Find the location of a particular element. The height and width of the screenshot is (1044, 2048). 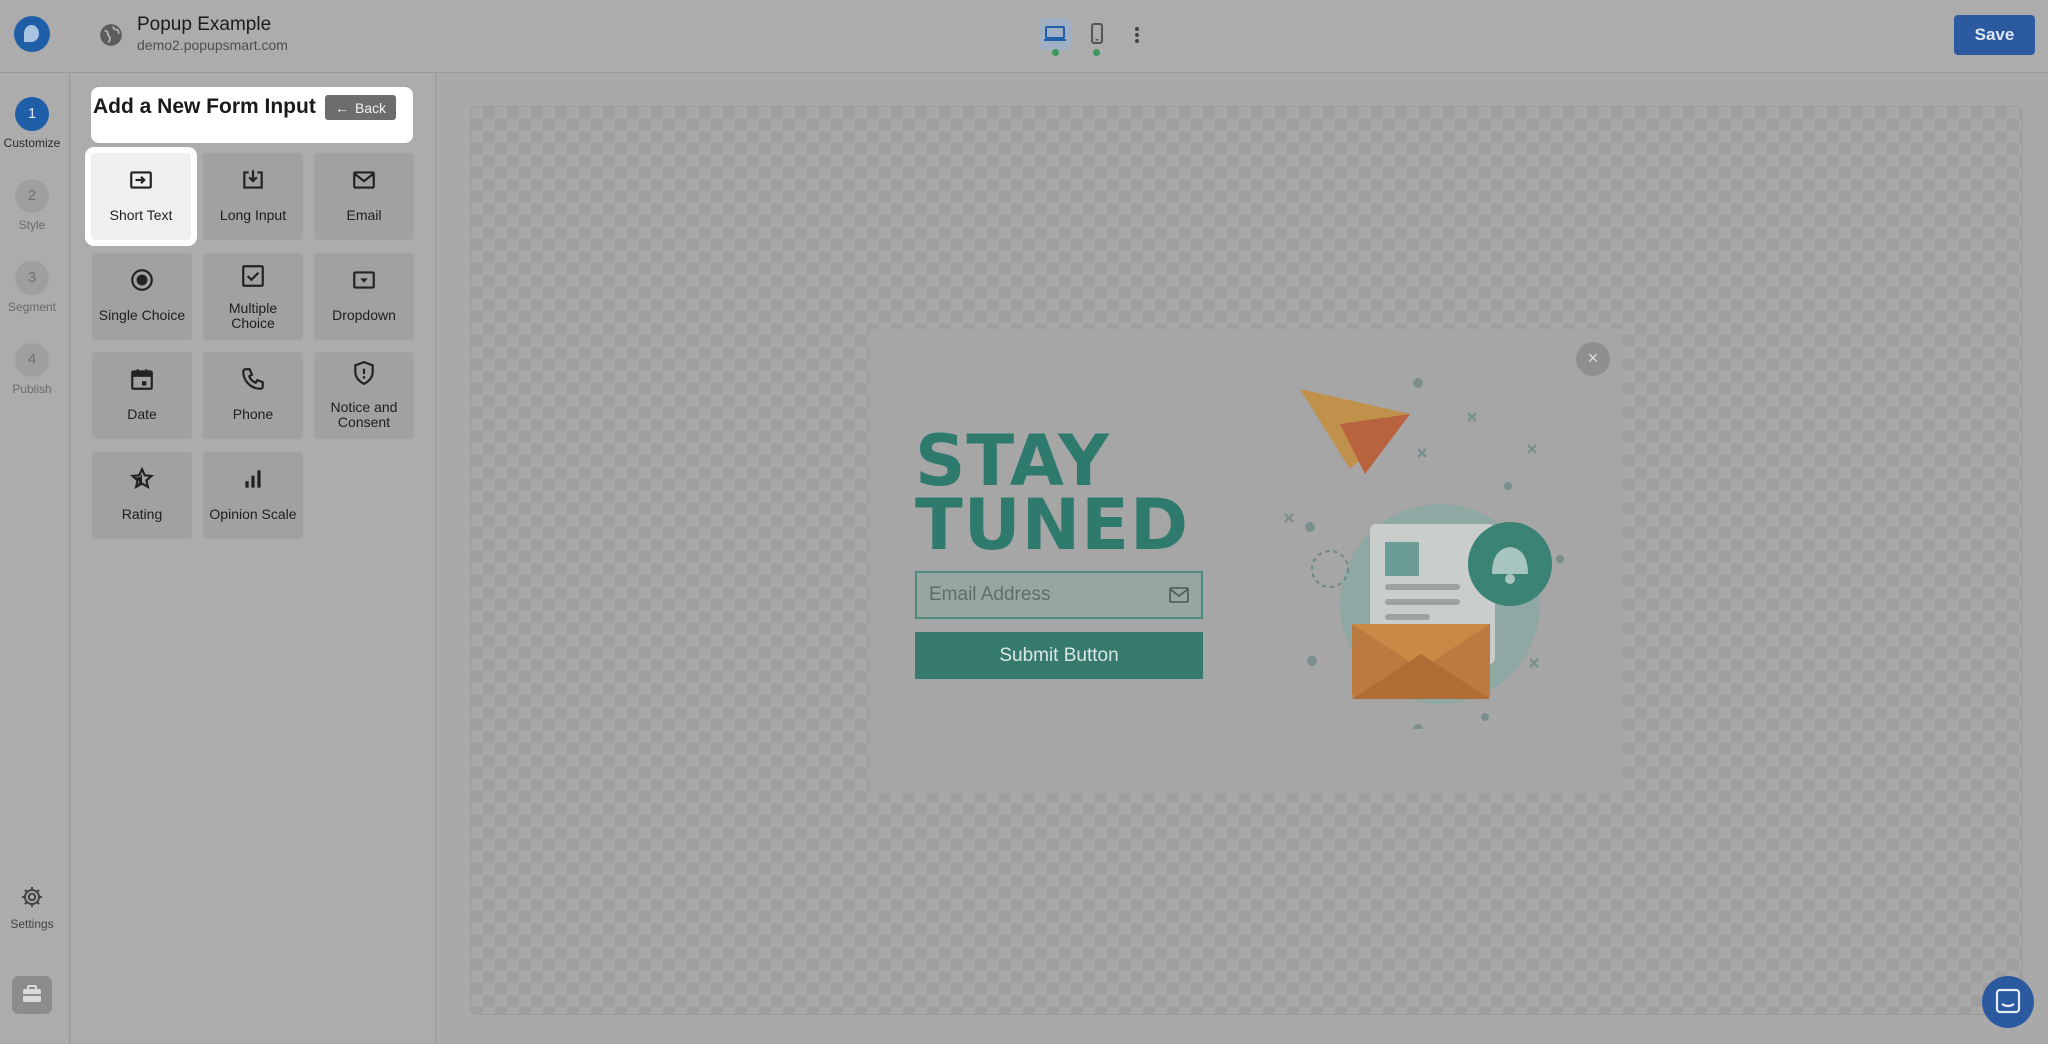

desktop-active-dot is located at coordinates (1055, 52).